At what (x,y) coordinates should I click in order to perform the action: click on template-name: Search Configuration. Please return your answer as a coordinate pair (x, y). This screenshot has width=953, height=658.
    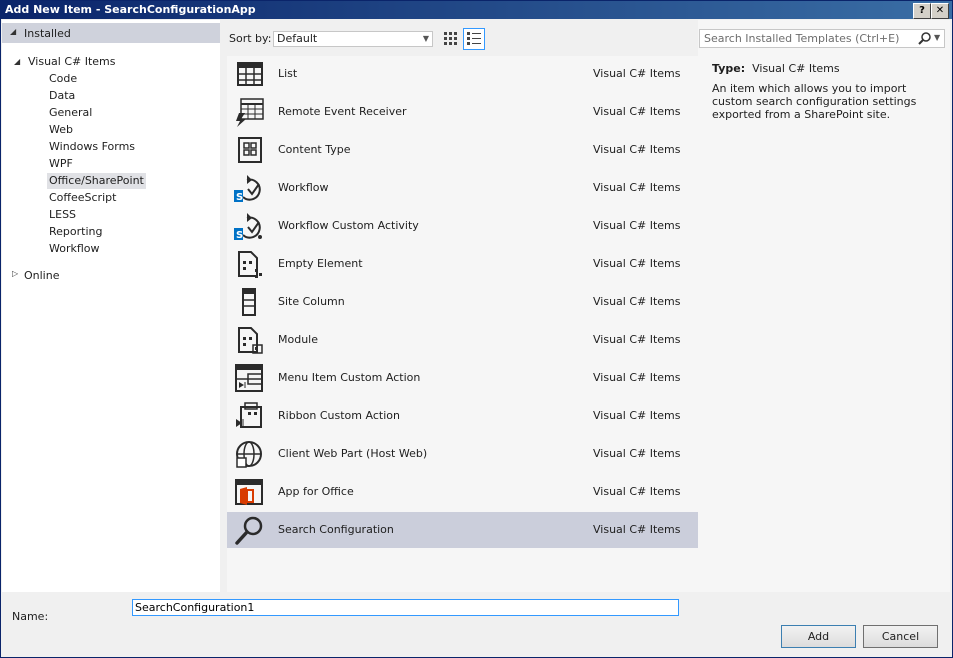
    Looking at the image, I should click on (336, 529).